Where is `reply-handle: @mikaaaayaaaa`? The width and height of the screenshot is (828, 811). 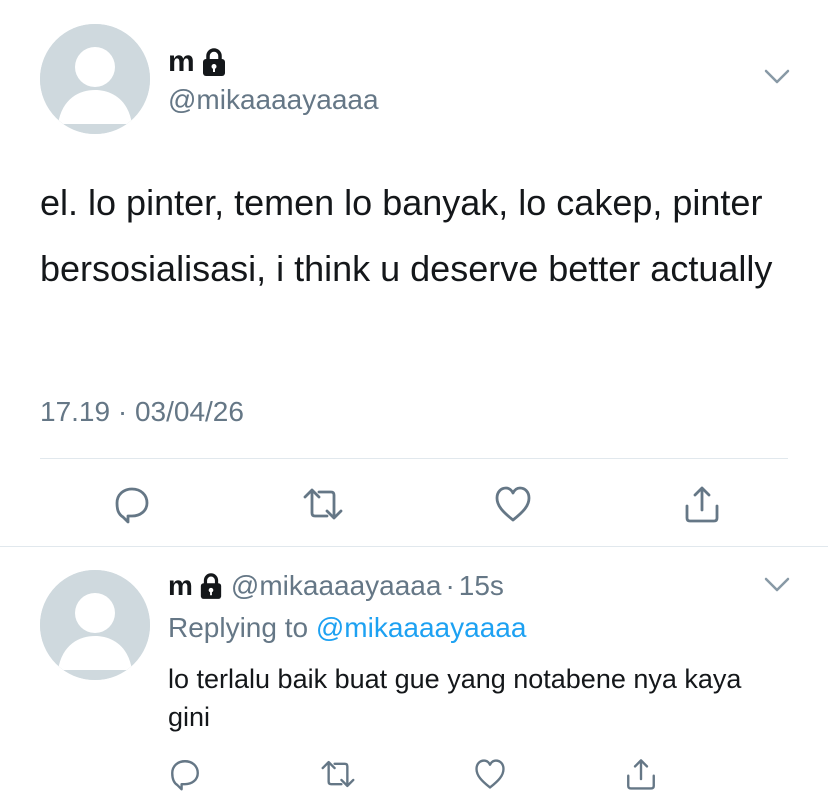
reply-handle: @mikaaaayaaaa is located at coordinates (336, 586).